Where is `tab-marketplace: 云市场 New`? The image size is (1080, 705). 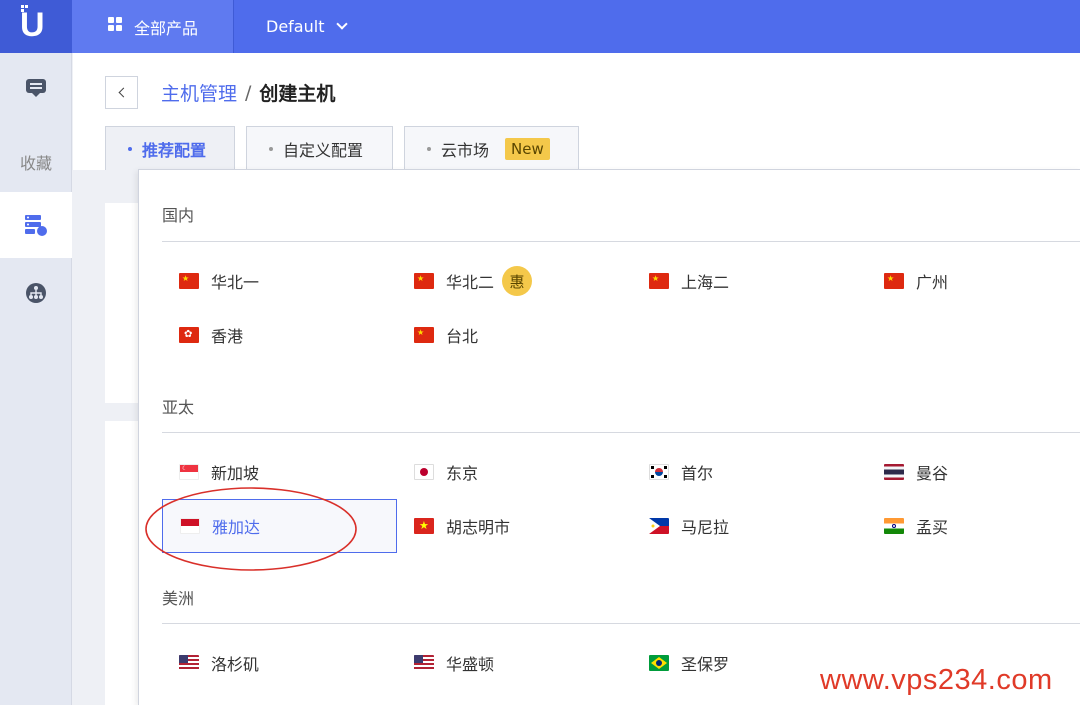
tab-marketplace: 云市场 New is located at coordinates (491, 148).